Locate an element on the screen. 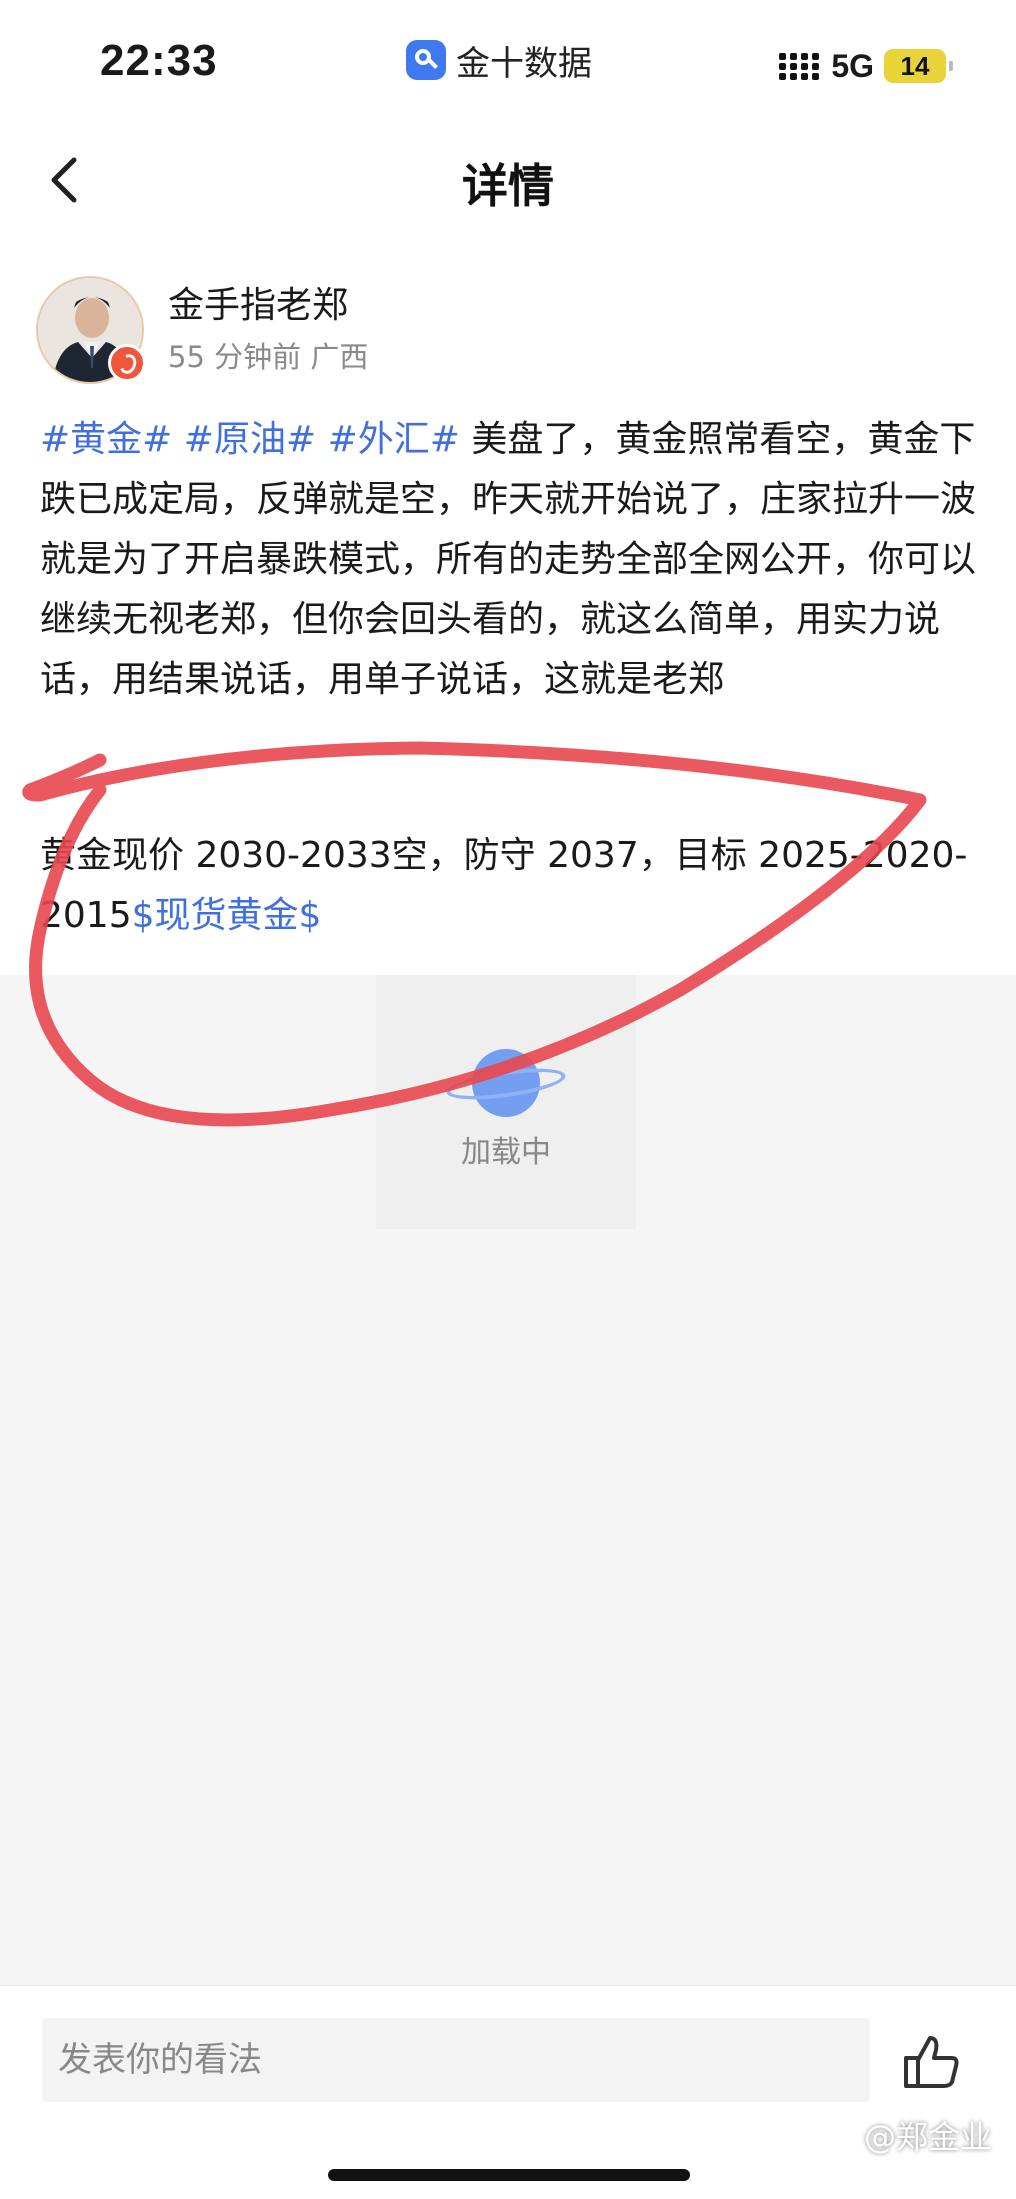 The height and width of the screenshot is (2199, 1016). author-header: 金手指老郑 55 分钟前 广西 is located at coordinates (486, 330).